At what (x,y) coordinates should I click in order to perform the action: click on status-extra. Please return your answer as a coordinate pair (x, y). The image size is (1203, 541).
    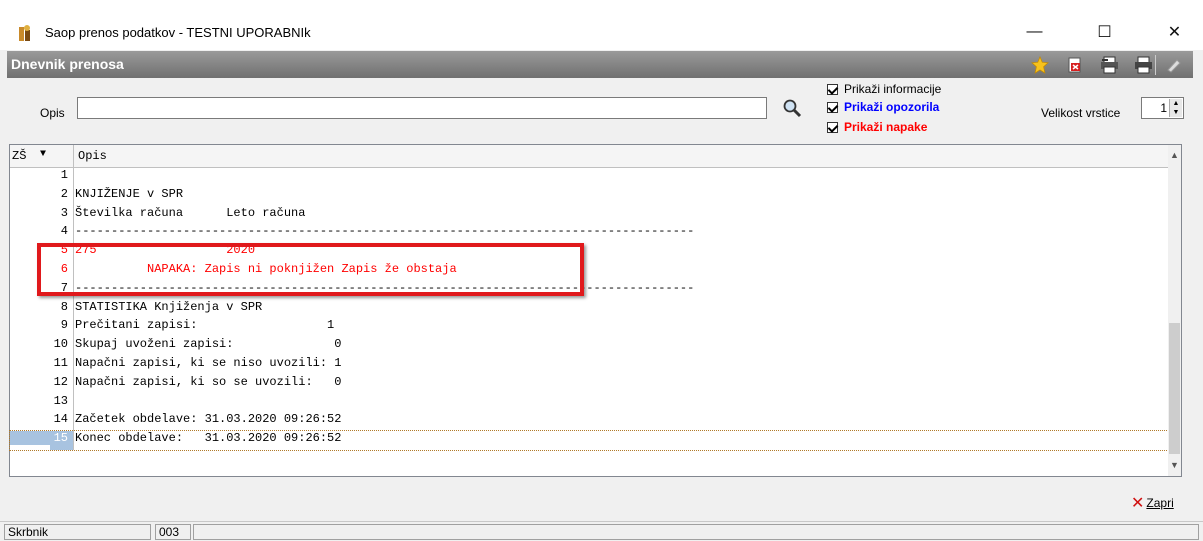
    Looking at the image, I should click on (696, 532).